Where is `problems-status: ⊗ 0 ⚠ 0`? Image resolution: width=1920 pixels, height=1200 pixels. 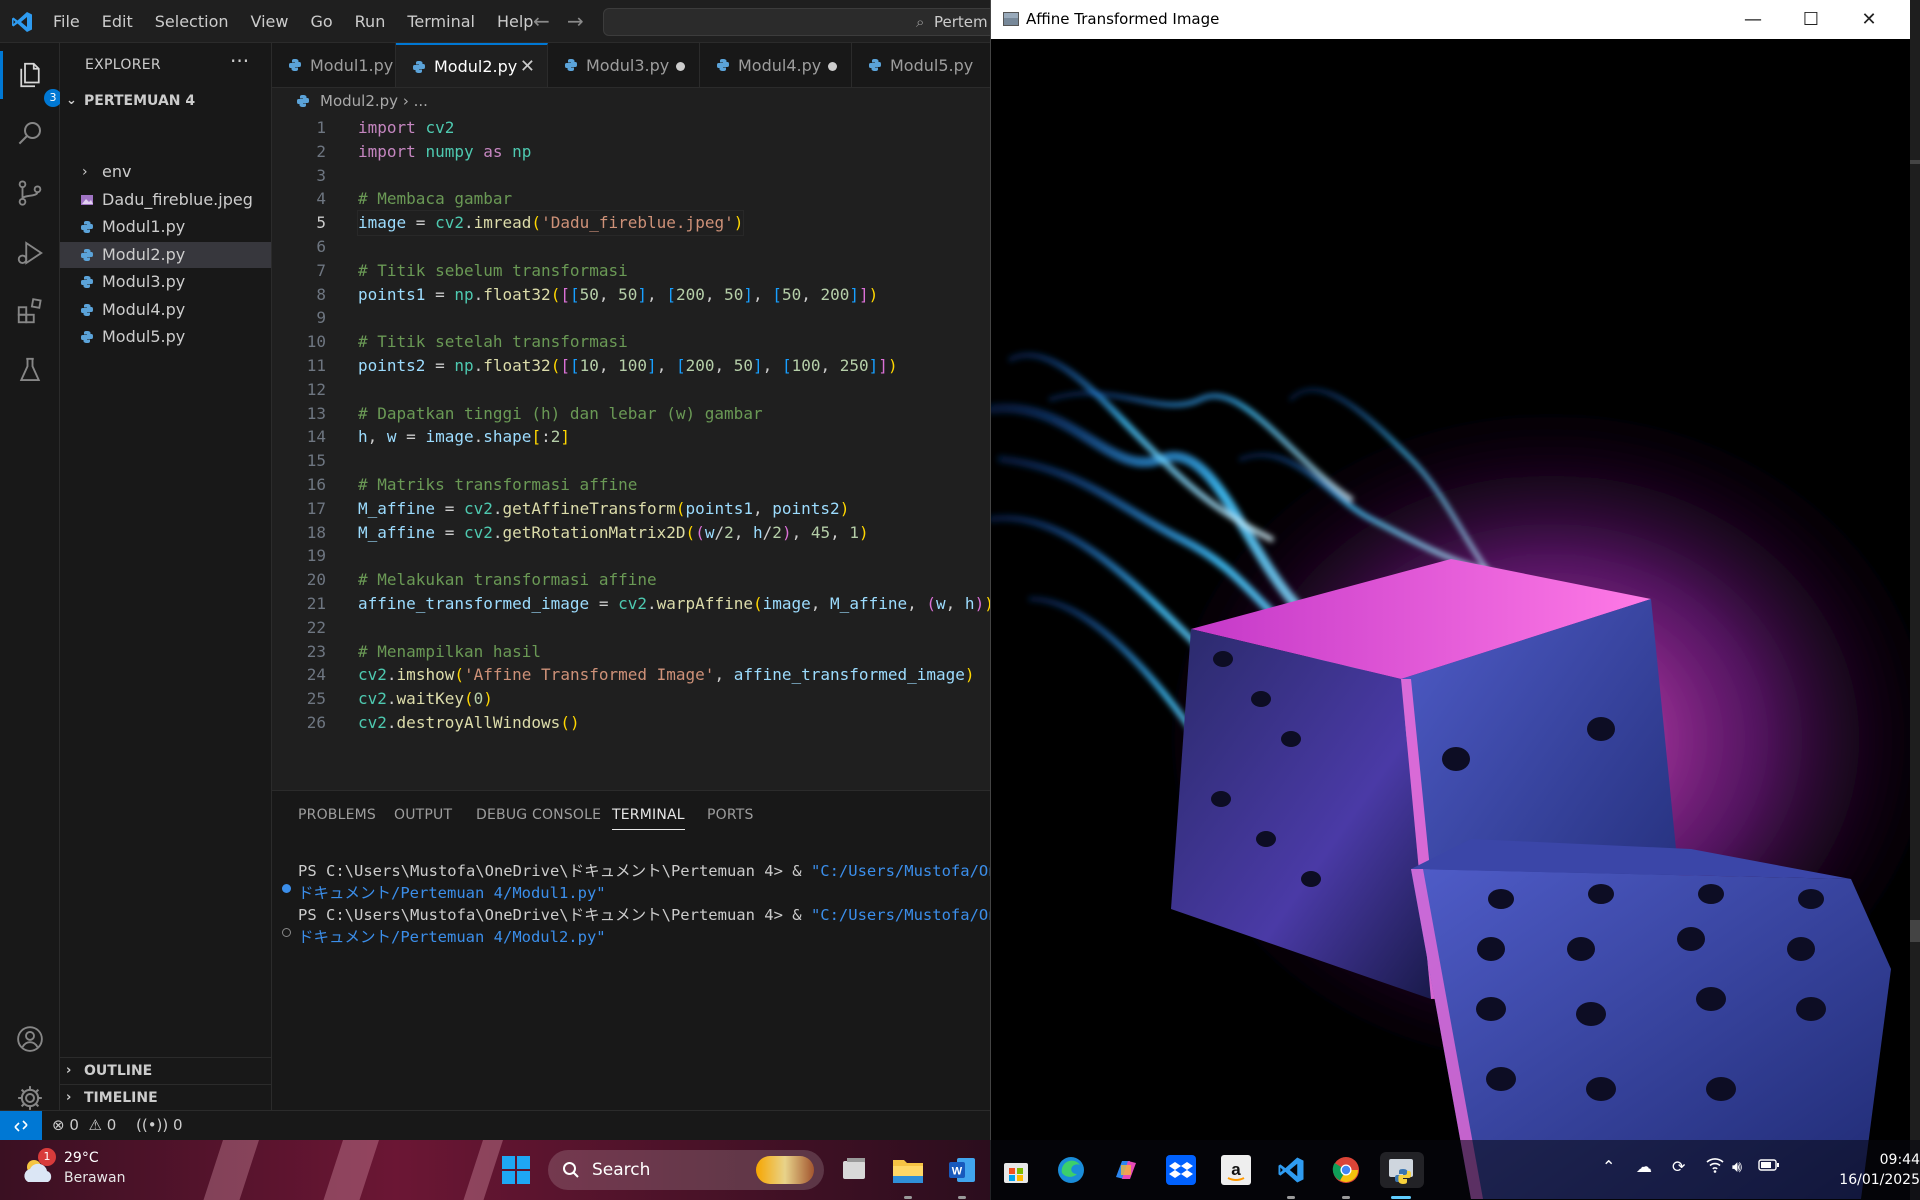
problems-status: ⊗ 0 ⚠ 0 is located at coordinates (84, 1125).